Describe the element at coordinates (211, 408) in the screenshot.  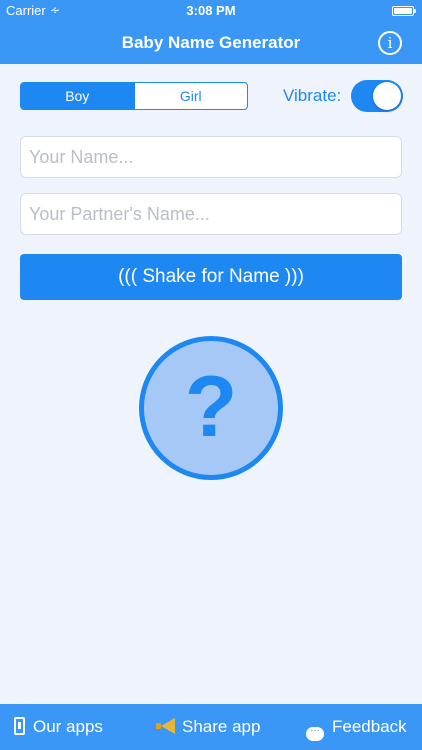
I see `result-question-mark: ?` at that location.